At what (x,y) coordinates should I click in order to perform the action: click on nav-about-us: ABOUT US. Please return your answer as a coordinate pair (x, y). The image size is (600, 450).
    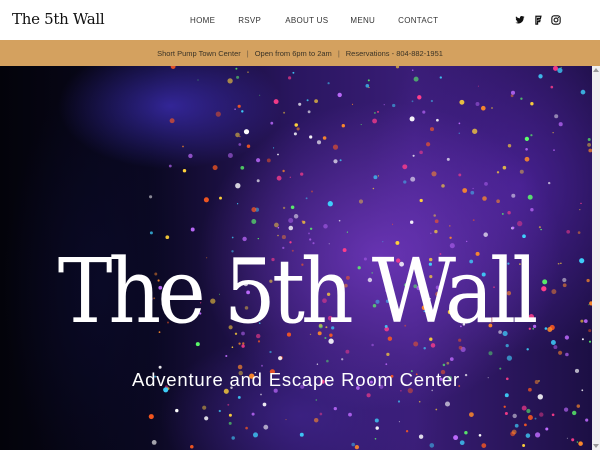
    Looking at the image, I should click on (306, 20).